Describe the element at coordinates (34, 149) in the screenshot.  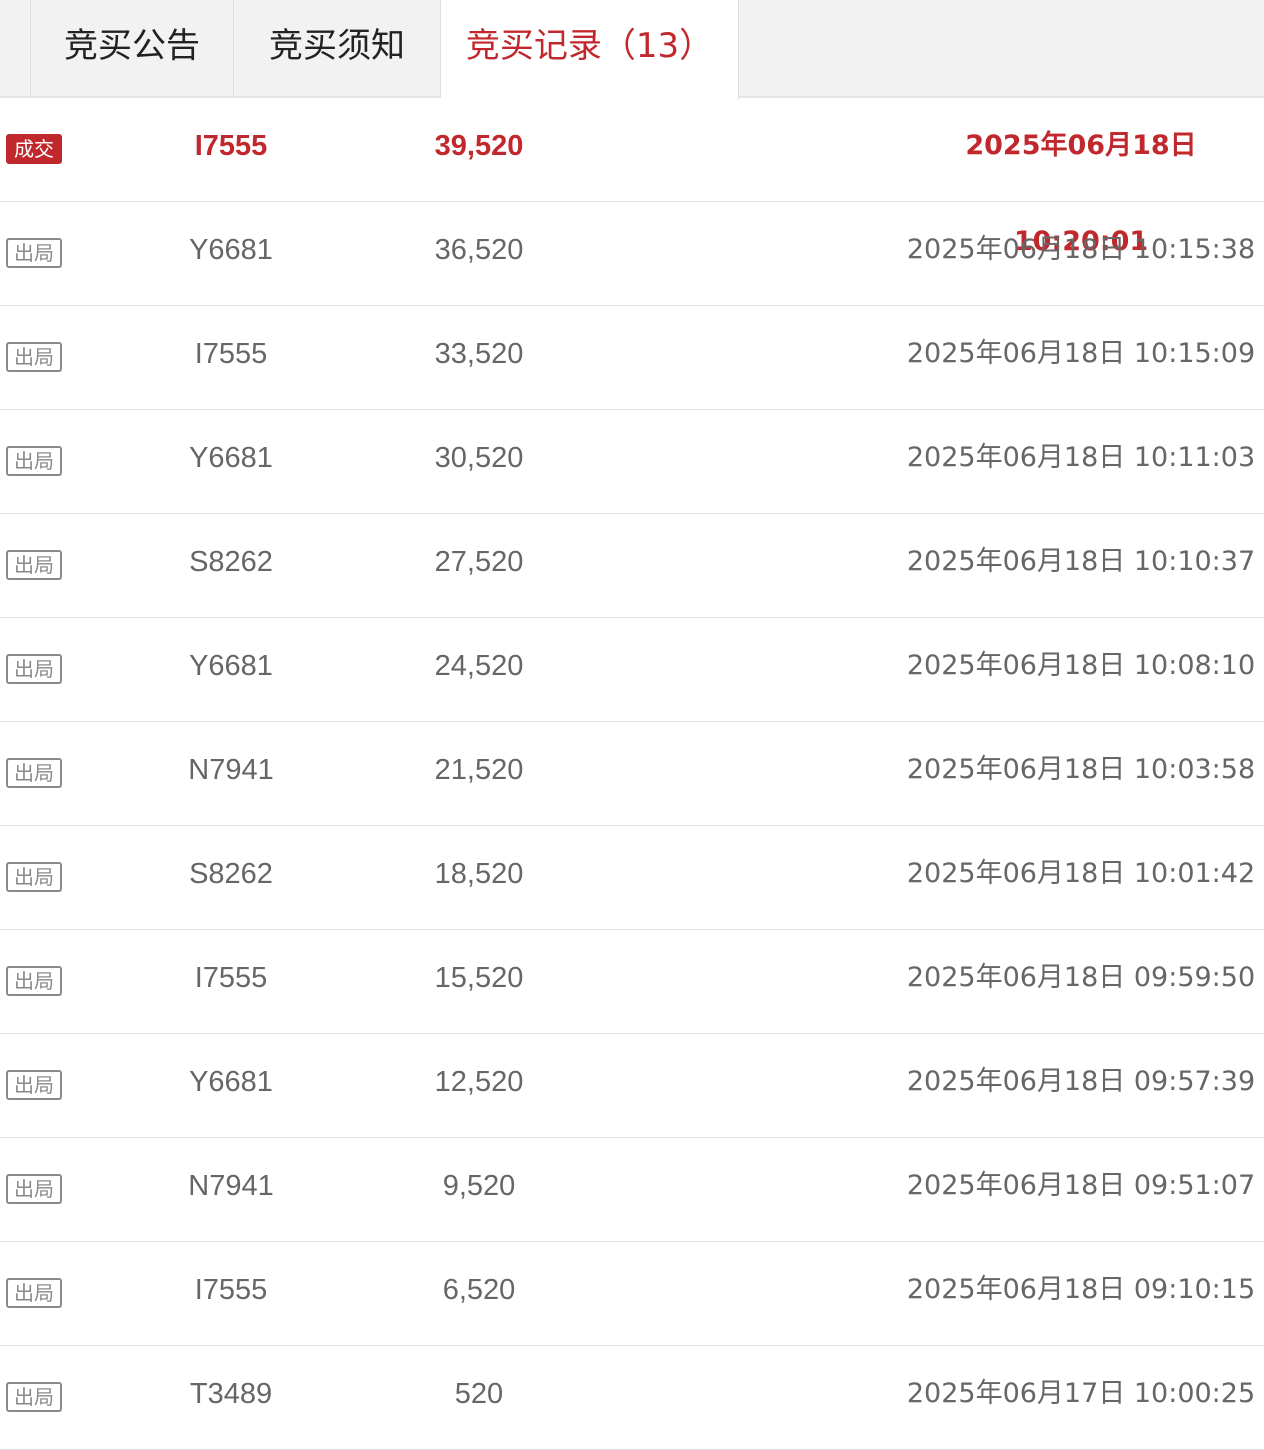
I see `status-badge-deal: 成交` at that location.